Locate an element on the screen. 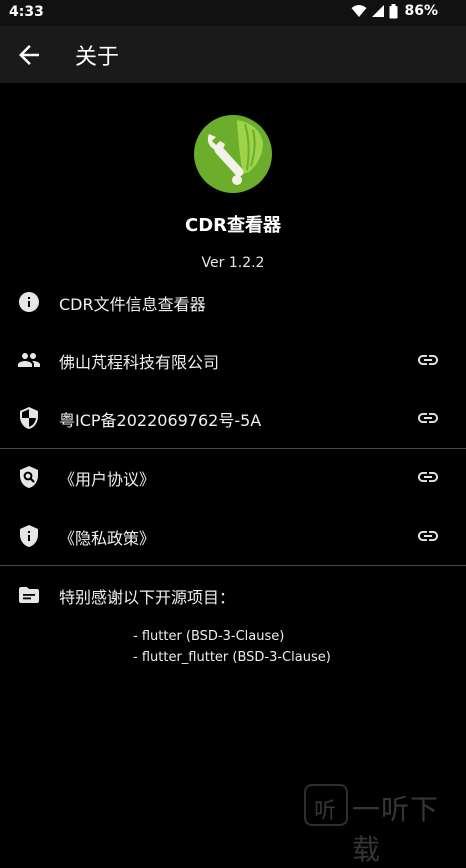  folder-icon is located at coordinates (29, 595).